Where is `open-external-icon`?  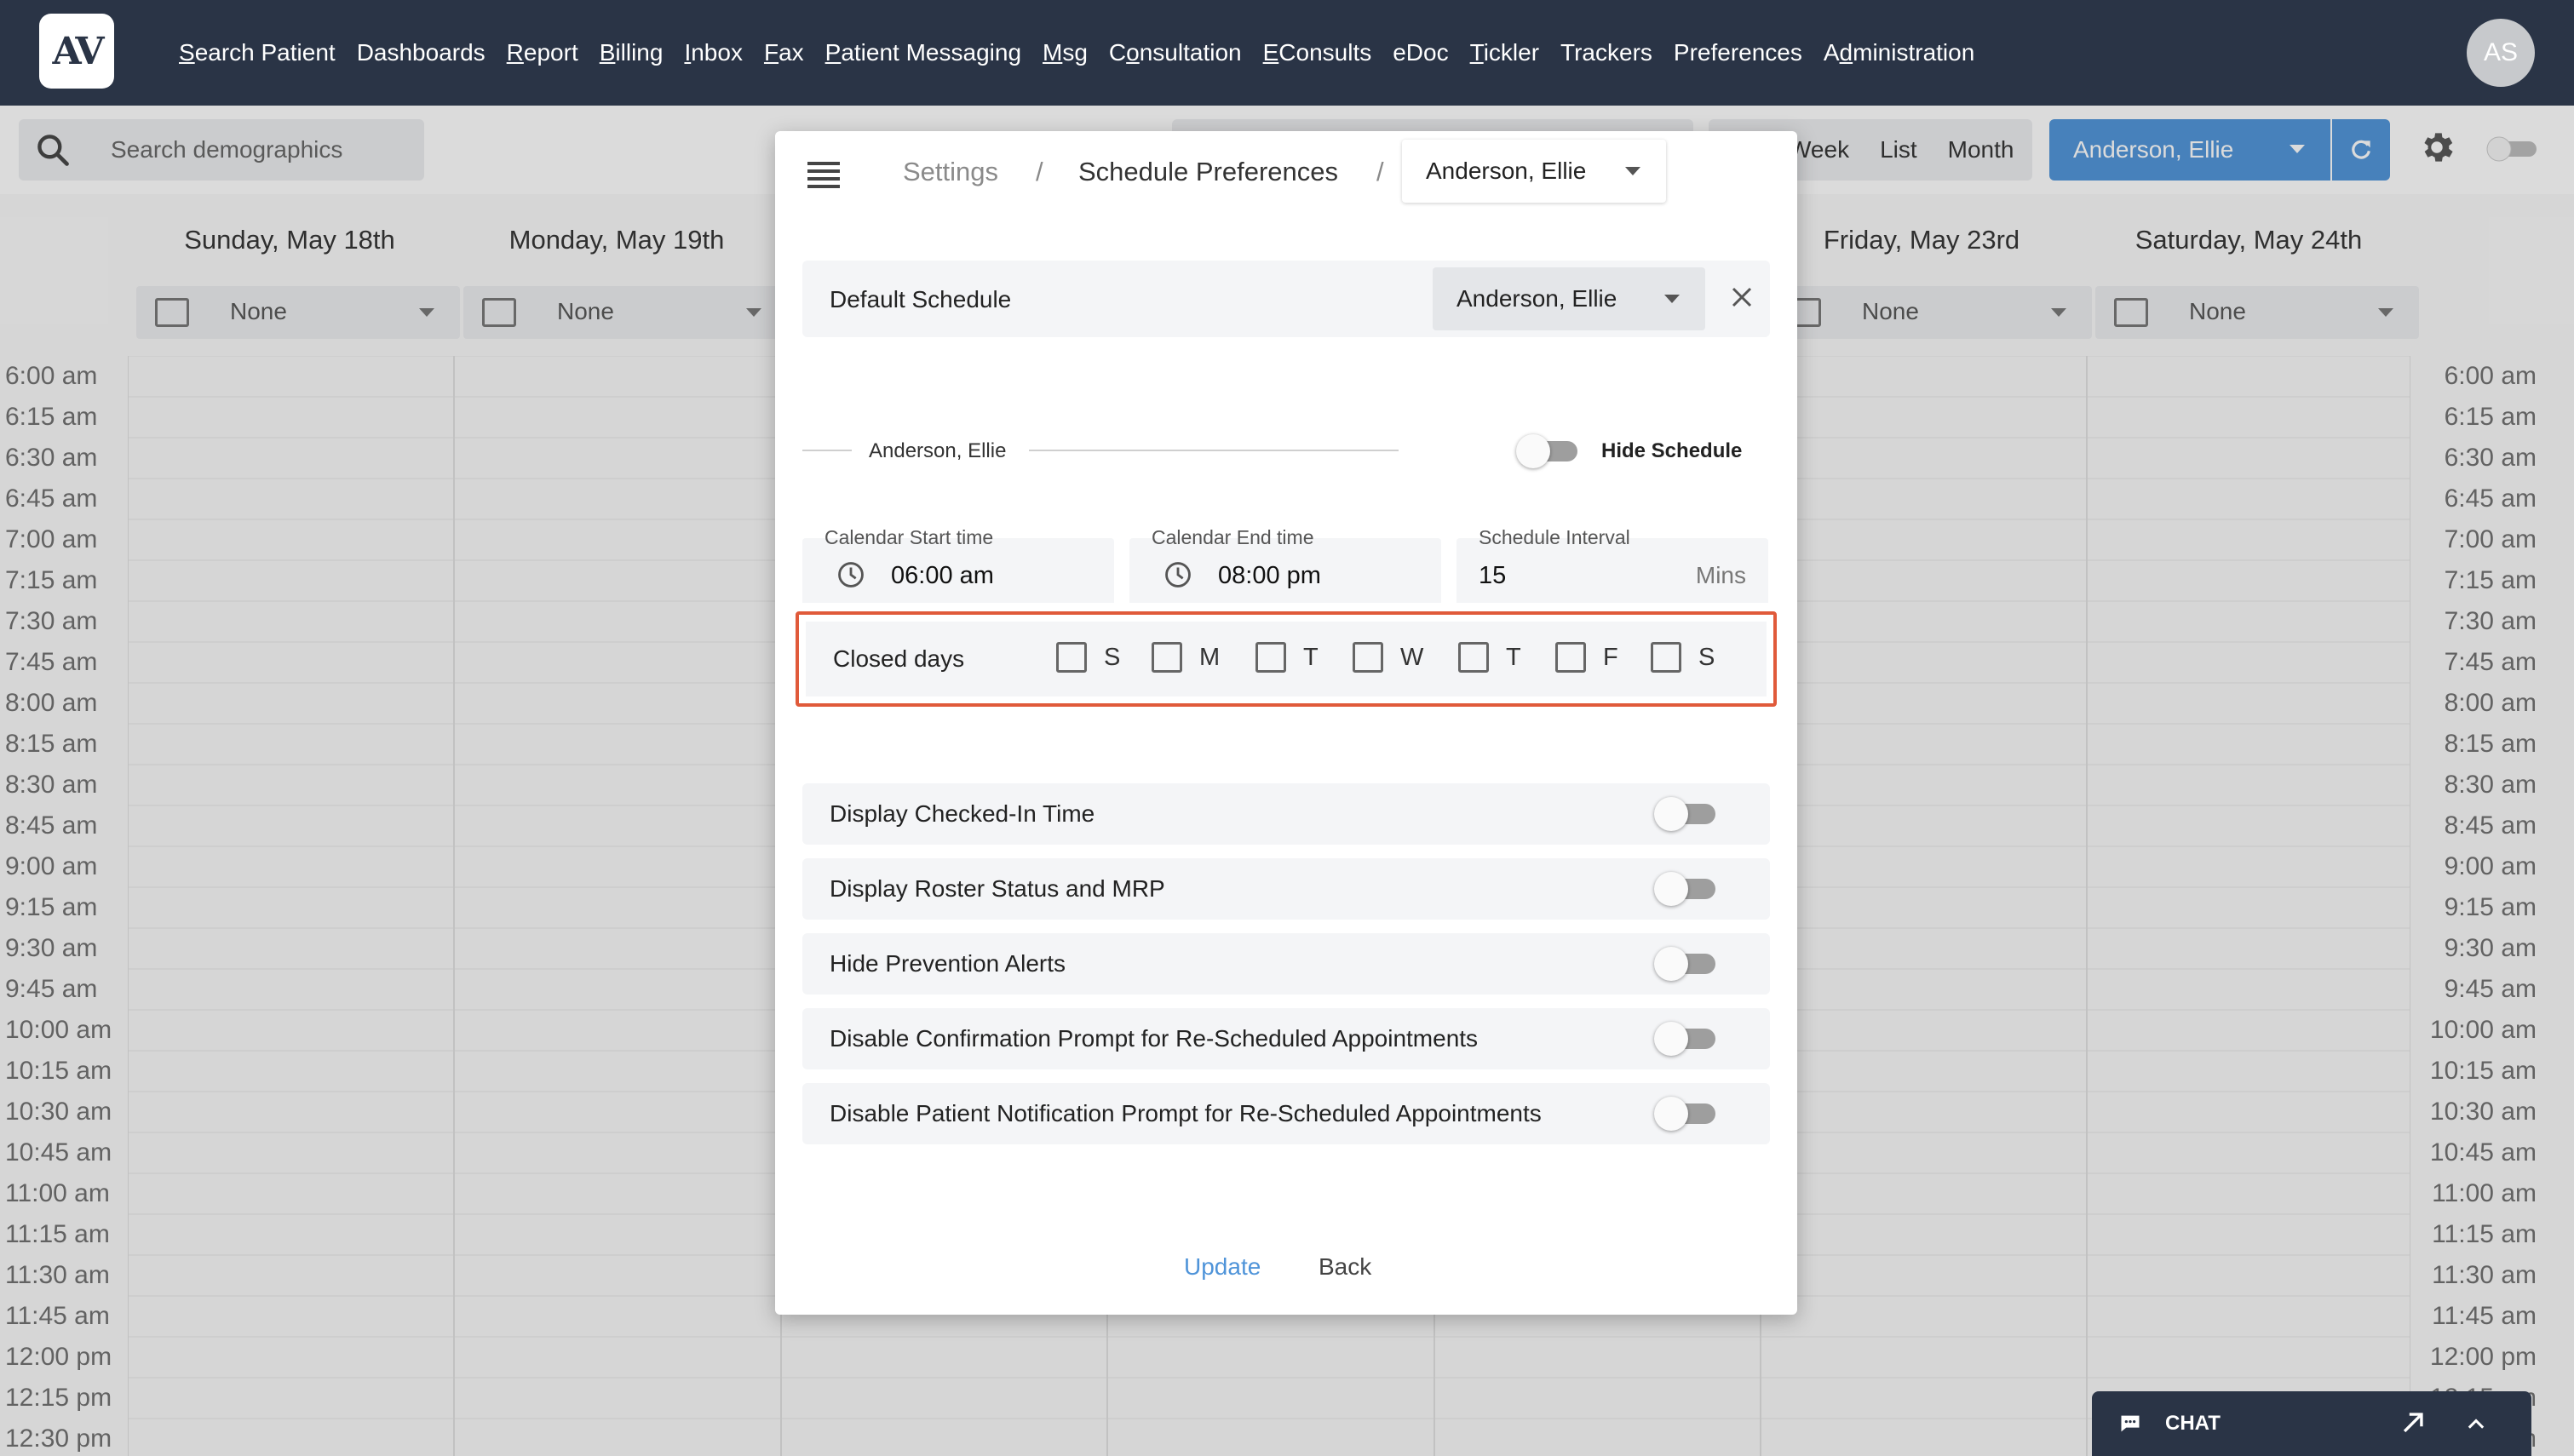 open-external-icon is located at coordinates (2413, 1422).